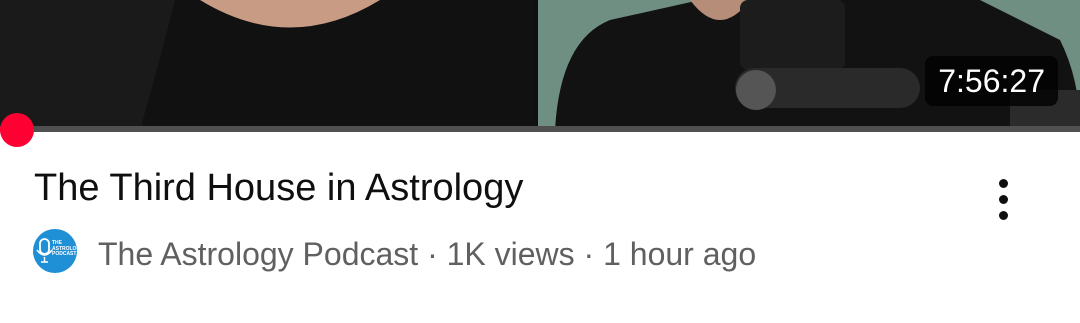 Image resolution: width=1080 pixels, height=323 pixels. I want to click on channel-avatar: THE ASTROLOGY PODCAST, so click(55, 251).